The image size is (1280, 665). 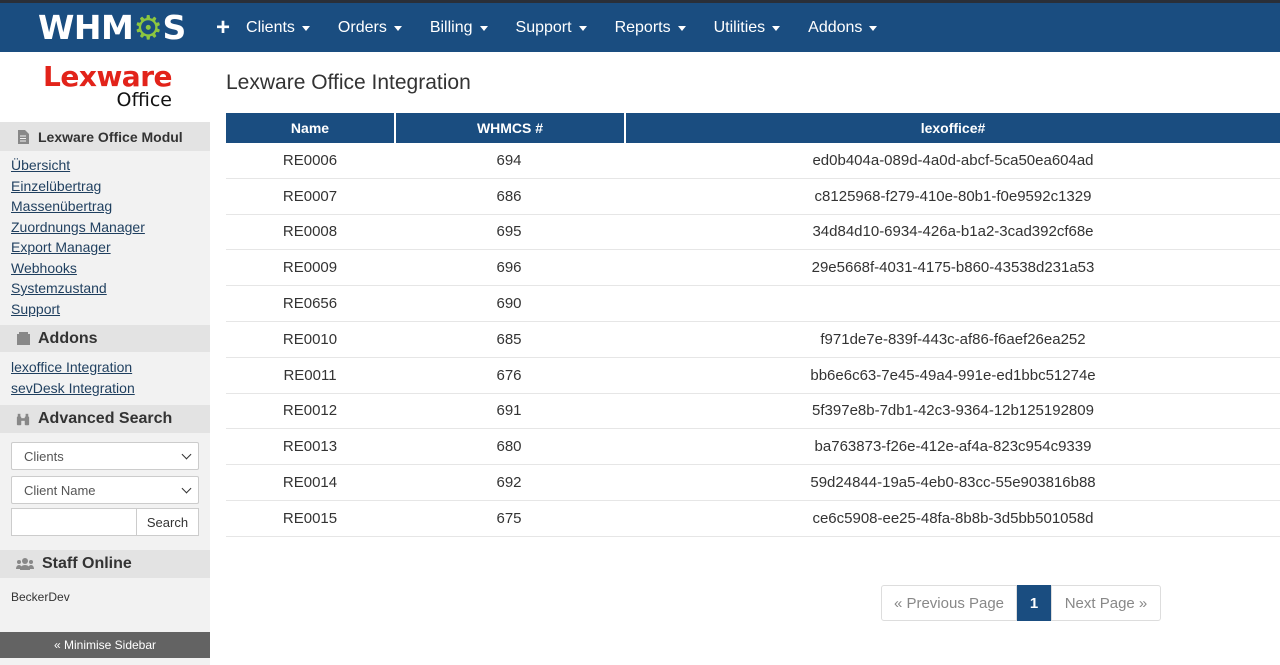 I want to click on nav-label: Addons, so click(x=835, y=27).